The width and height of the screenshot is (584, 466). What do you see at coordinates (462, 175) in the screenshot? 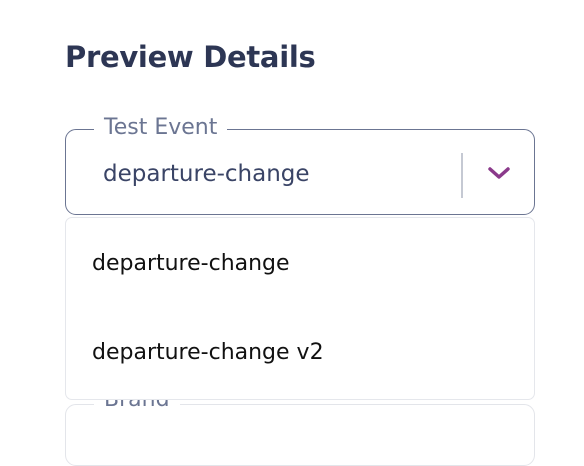
I see `select-divider` at bounding box center [462, 175].